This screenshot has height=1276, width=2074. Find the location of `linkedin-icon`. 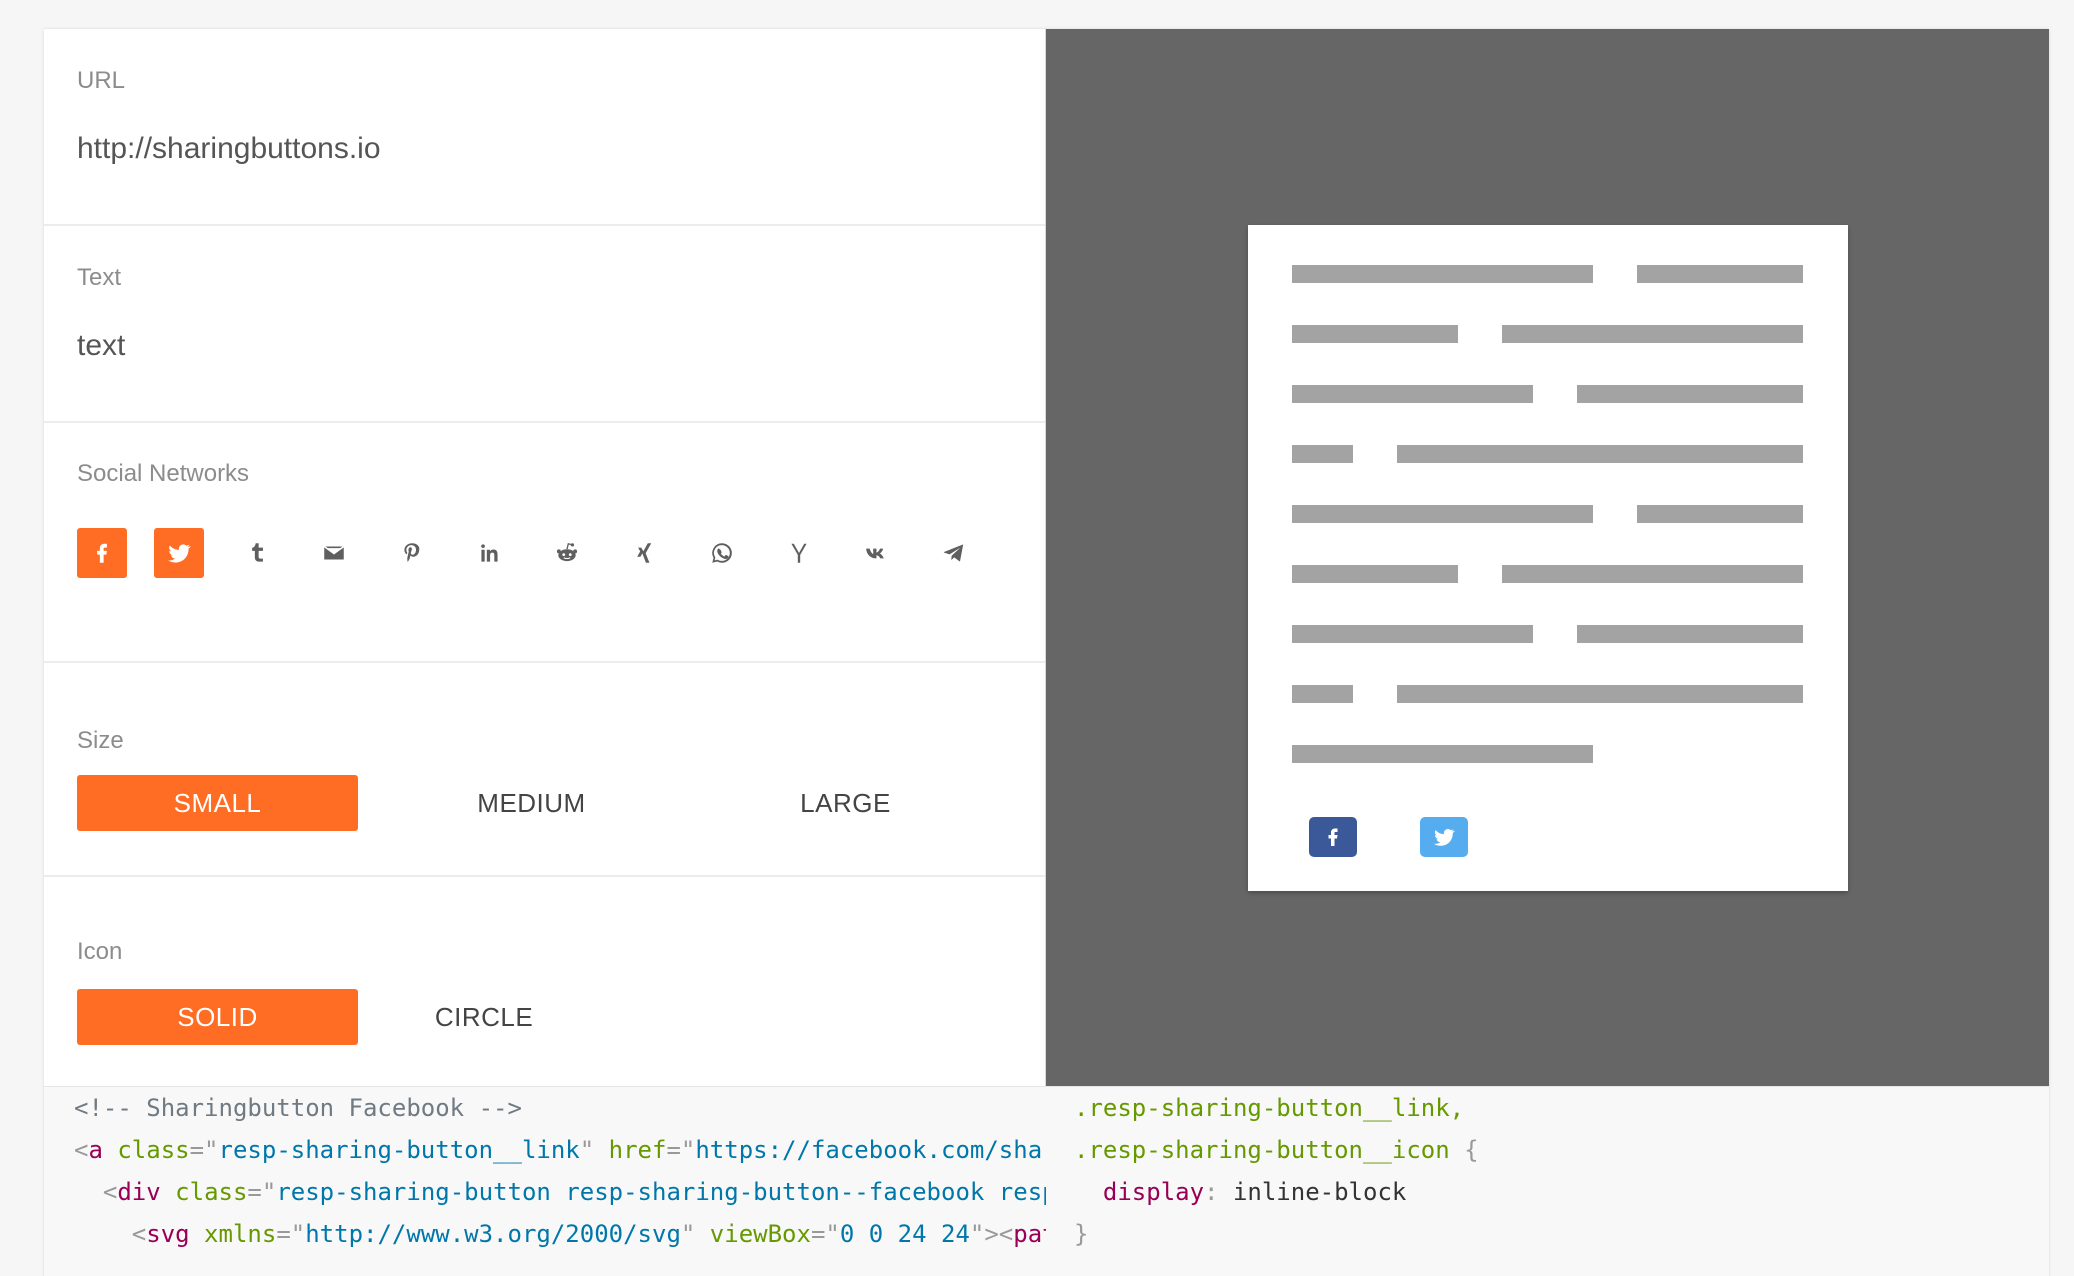

linkedin-icon is located at coordinates (489, 553).